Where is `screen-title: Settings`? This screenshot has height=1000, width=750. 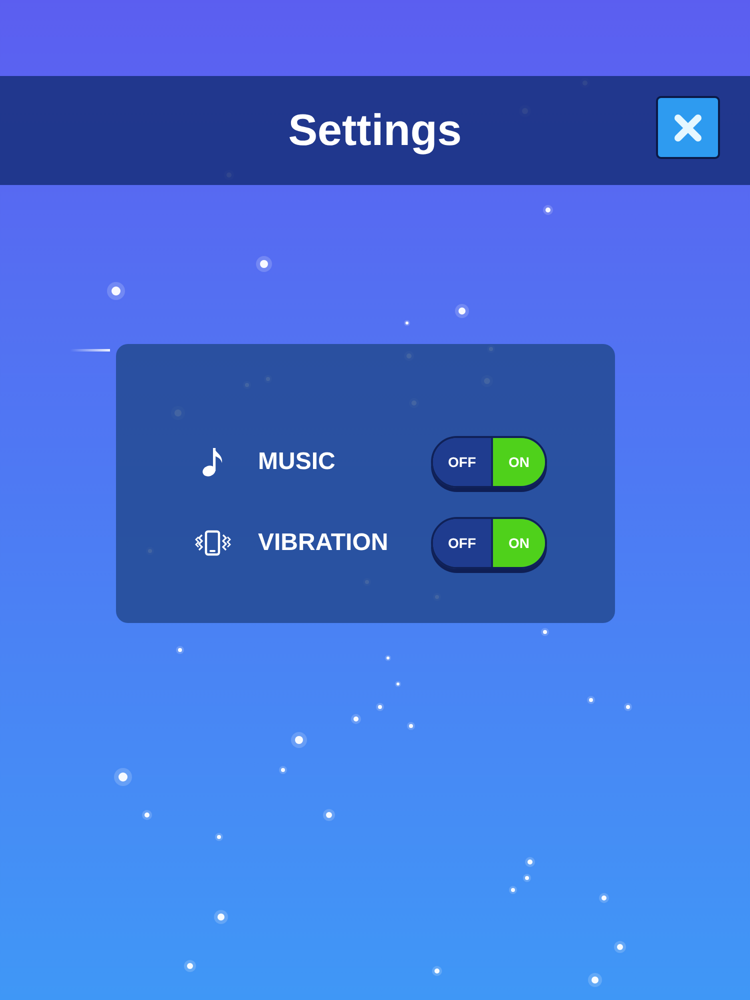 screen-title: Settings is located at coordinates (375, 130).